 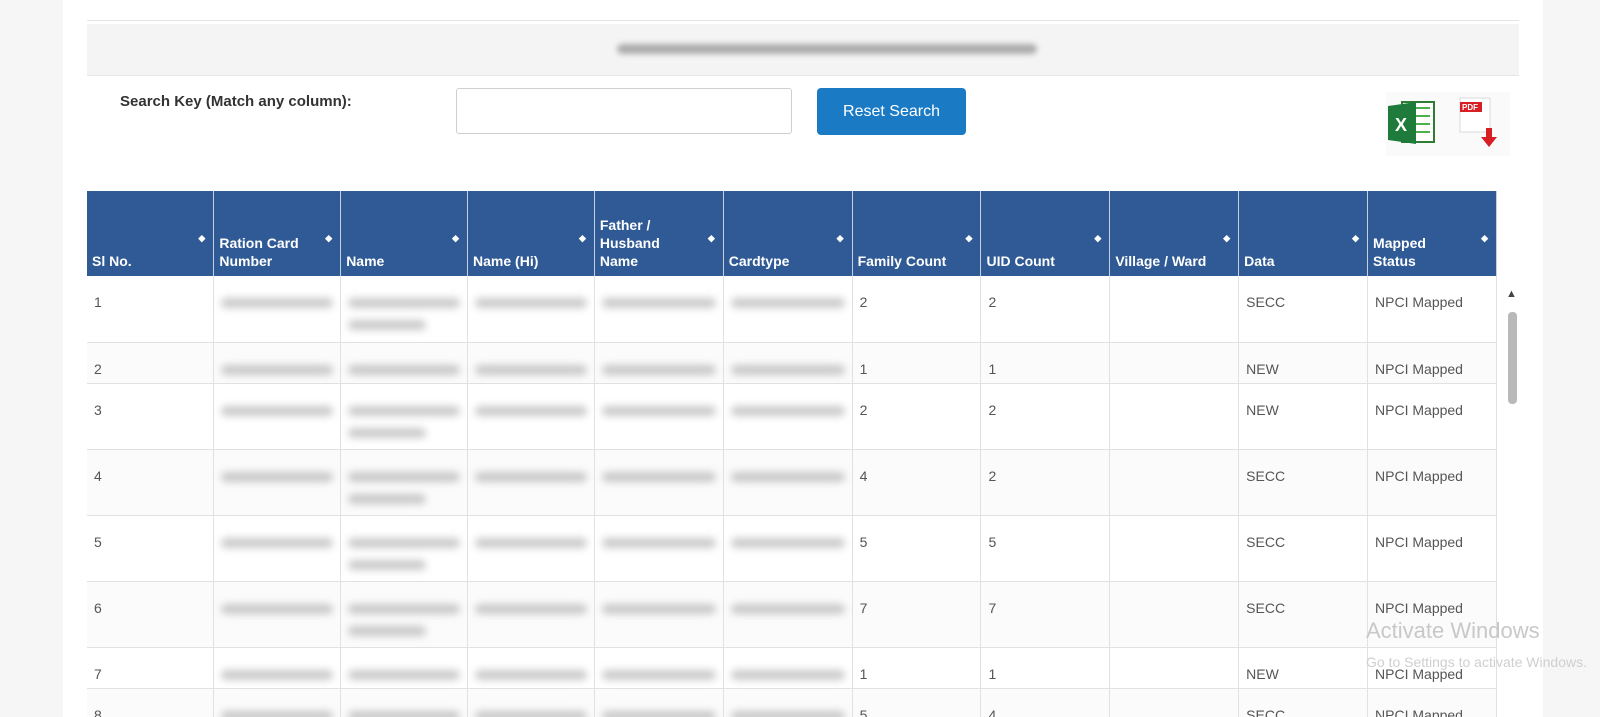 What do you see at coordinates (1412, 122) in the screenshot?
I see `excel-export-icon: X` at bounding box center [1412, 122].